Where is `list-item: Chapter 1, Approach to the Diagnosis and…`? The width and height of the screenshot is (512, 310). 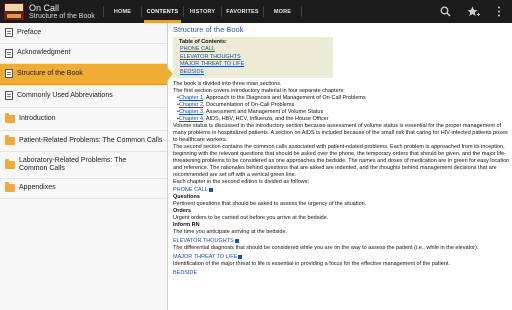
list-item: Chapter 1, Approach to the Diagnosis and… is located at coordinates (343, 98).